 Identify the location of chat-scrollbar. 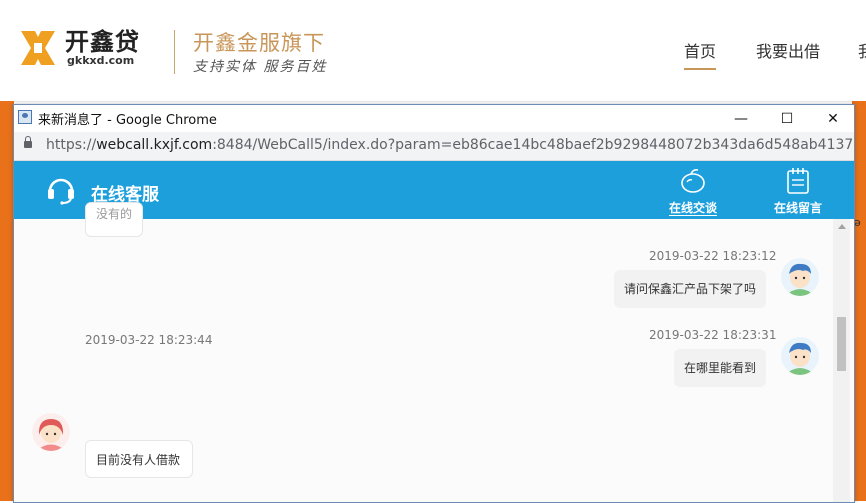
(841, 360).